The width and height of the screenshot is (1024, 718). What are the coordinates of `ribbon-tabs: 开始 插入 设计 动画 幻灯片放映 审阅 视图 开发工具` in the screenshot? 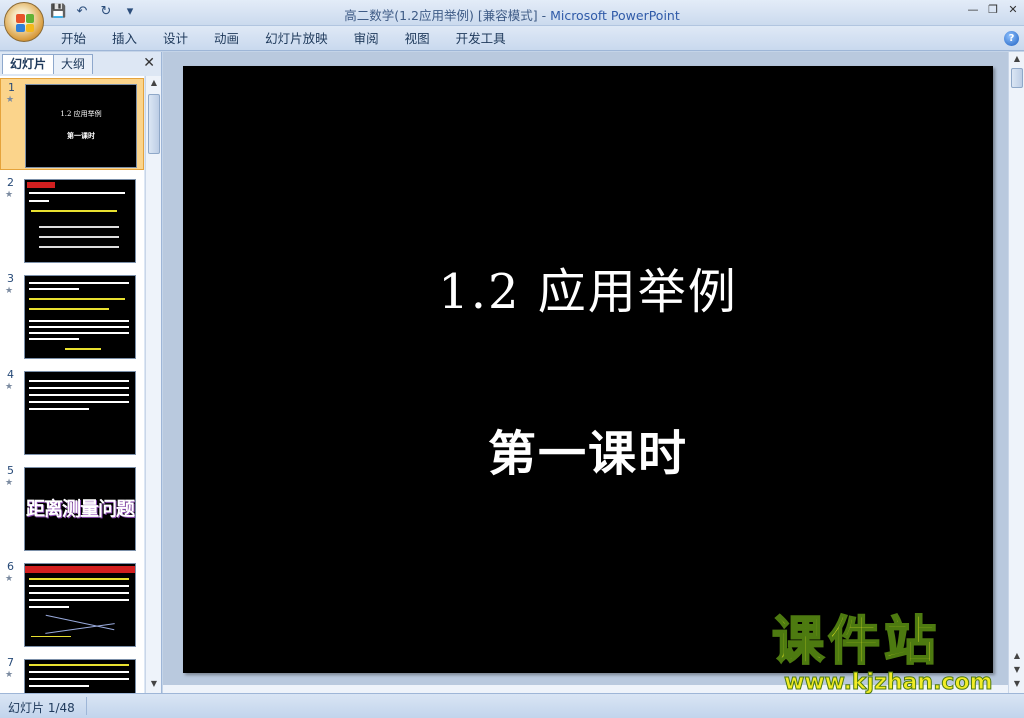 It's located at (283, 39).